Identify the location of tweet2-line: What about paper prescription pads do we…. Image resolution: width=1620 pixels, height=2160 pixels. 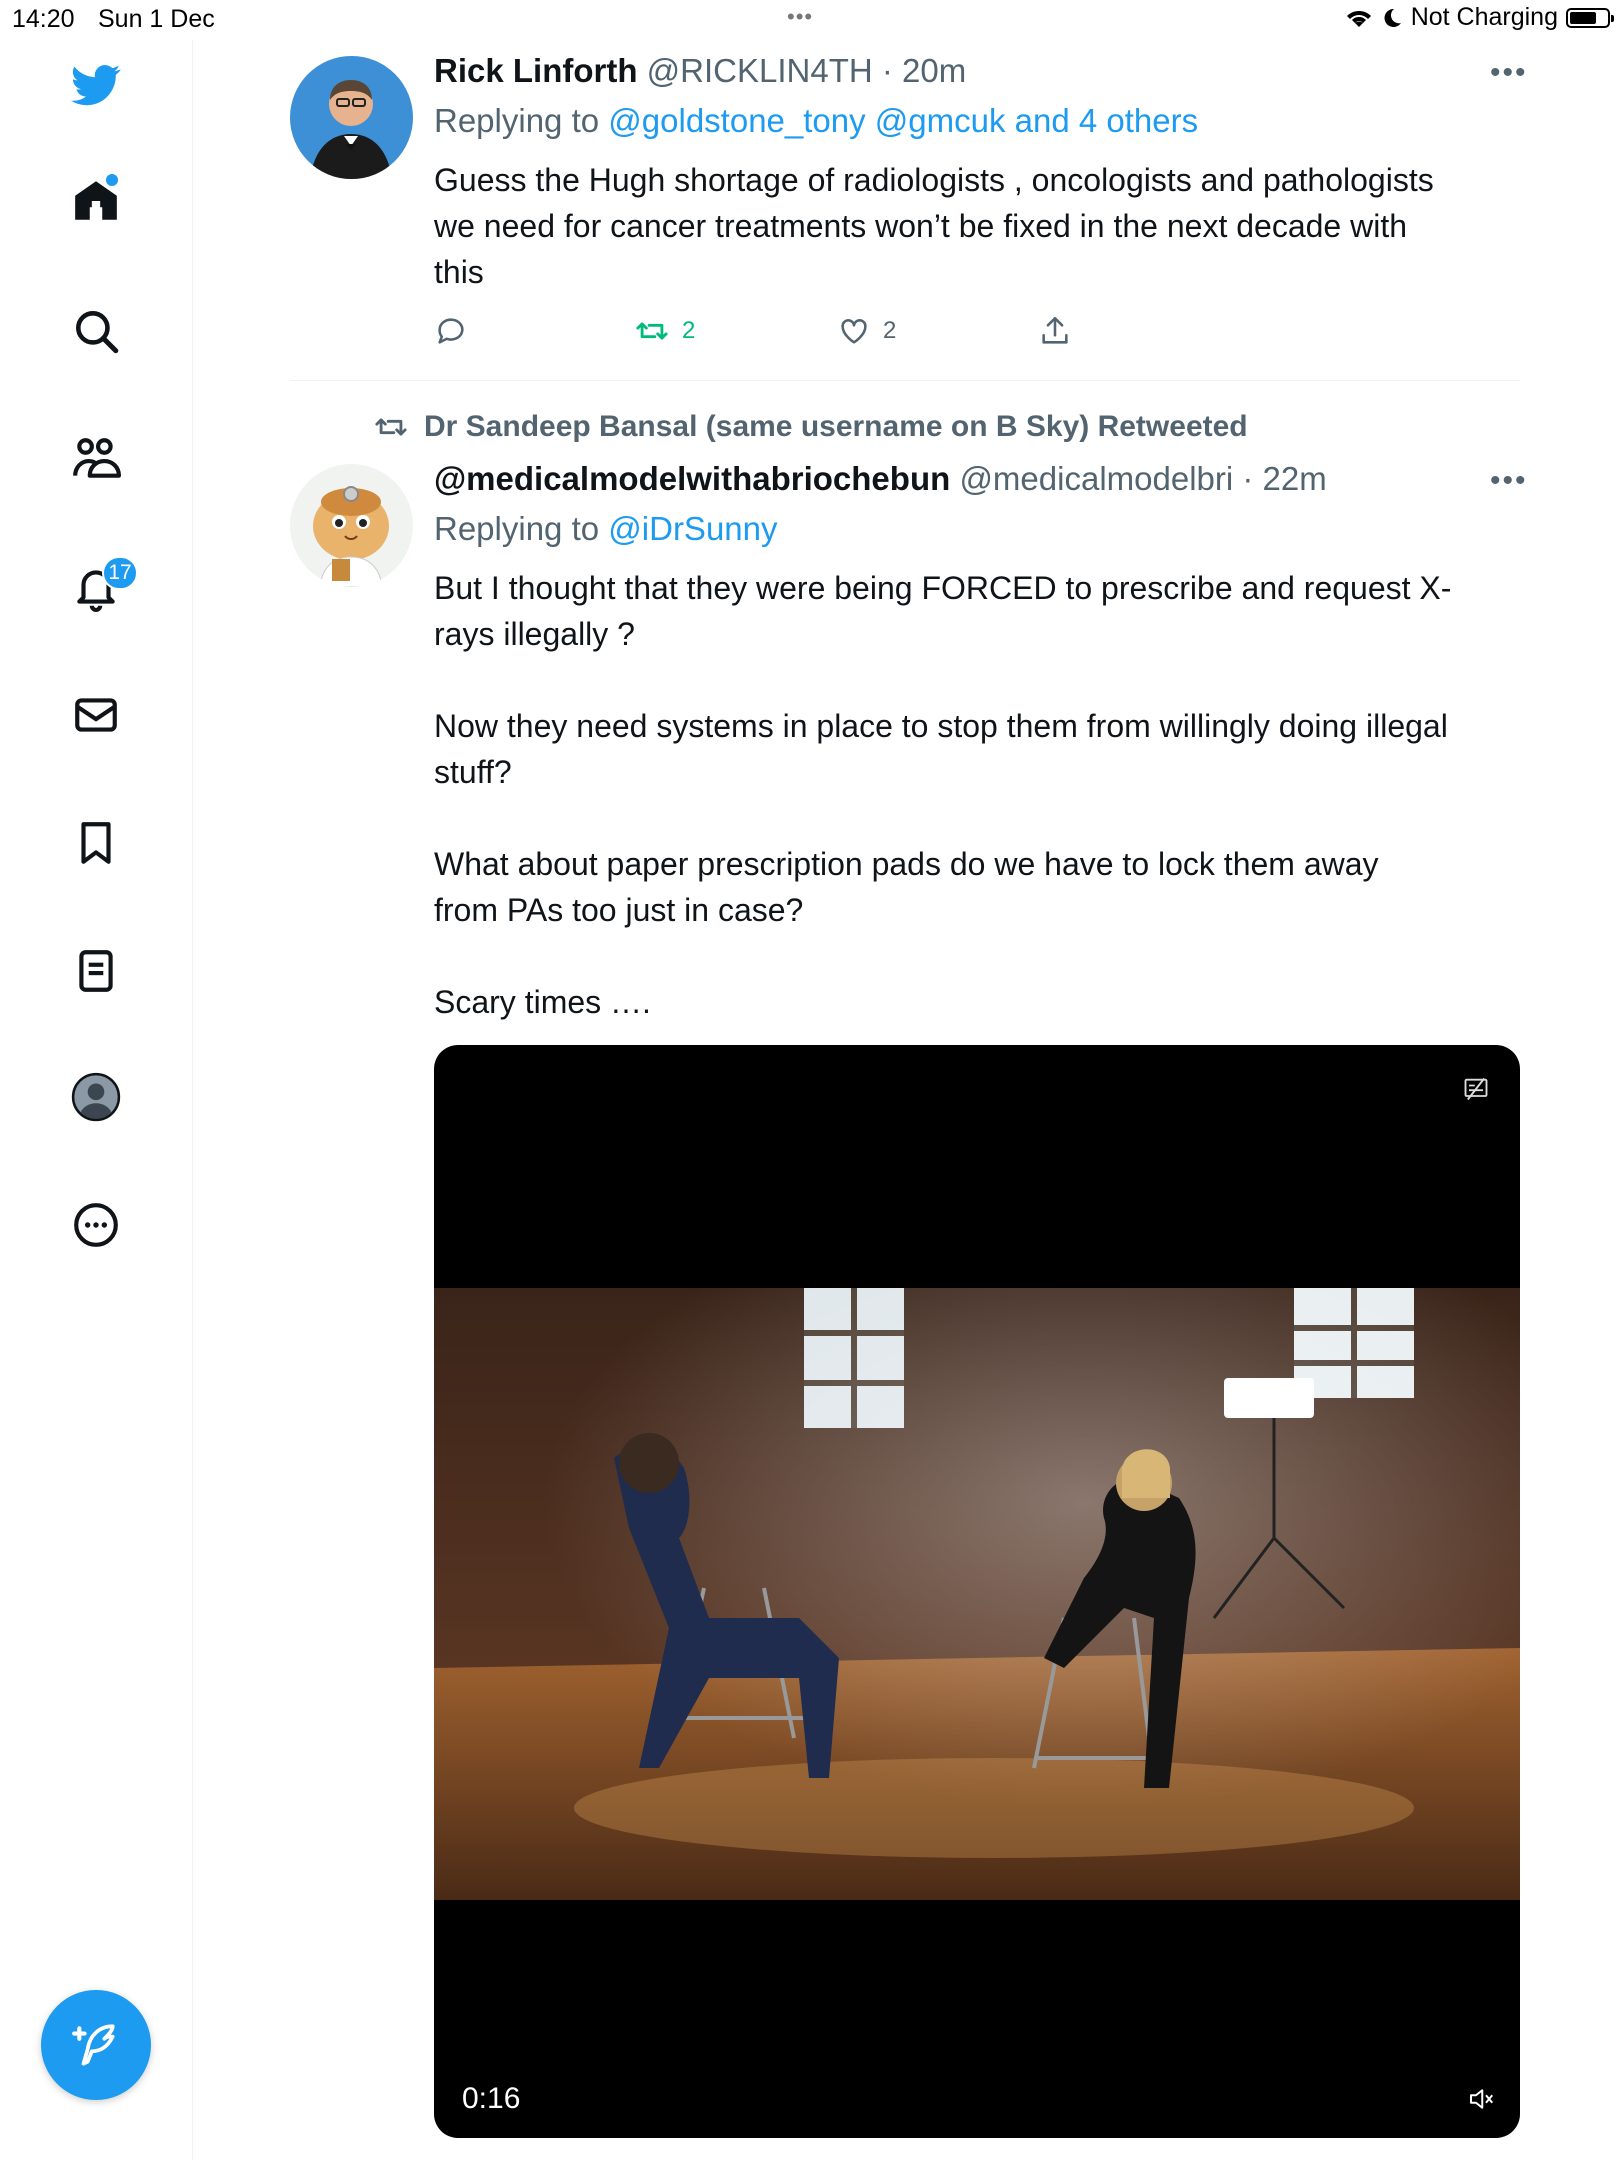
(906, 864).